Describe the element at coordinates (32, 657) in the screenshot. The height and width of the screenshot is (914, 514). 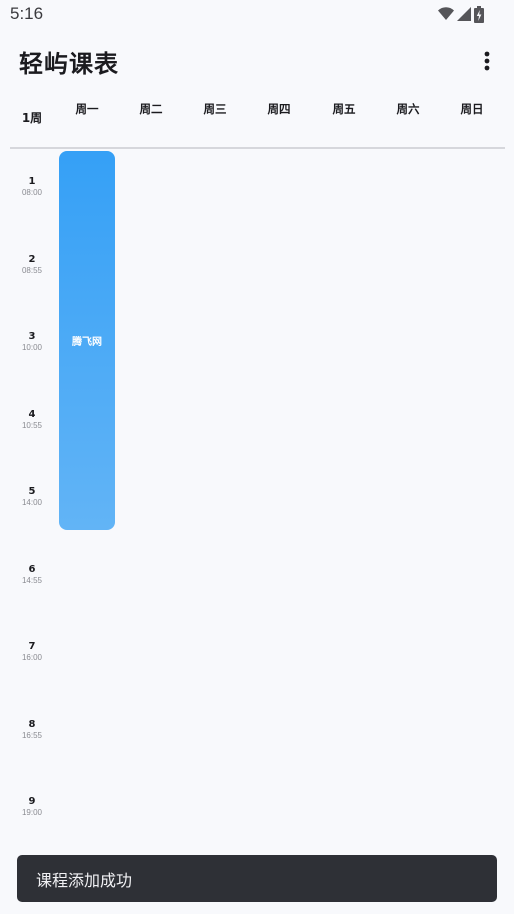
I see `slot-time: 16:00` at that location.